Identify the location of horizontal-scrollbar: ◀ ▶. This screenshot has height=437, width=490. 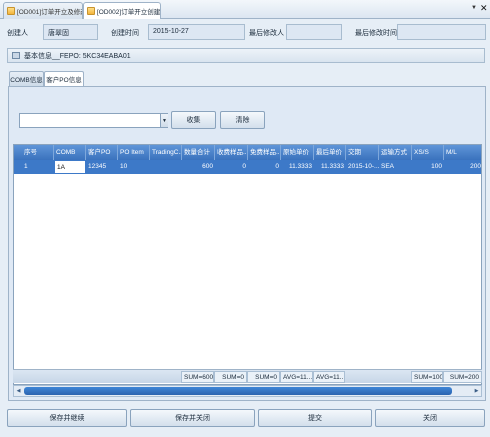
(247, 391).